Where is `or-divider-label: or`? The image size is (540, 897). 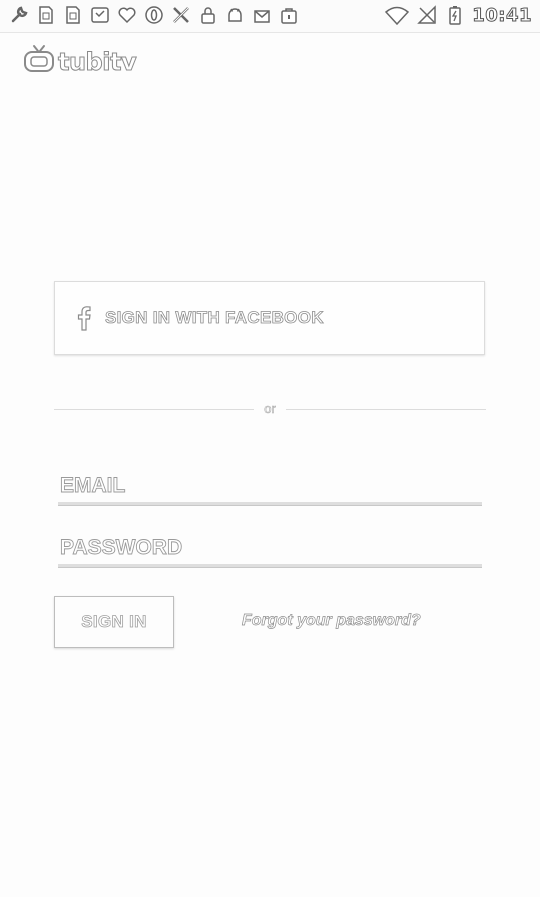
or-divider-label: or is located at coordinates (270, 409).